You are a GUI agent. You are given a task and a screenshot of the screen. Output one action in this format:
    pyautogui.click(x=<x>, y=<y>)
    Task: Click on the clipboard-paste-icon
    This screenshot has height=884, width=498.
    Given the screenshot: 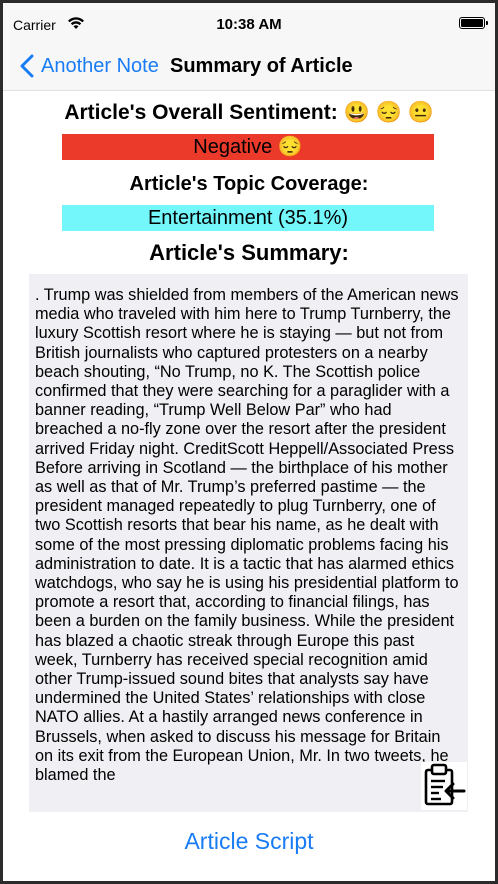 What is the action you would take?
    pyautogui.click(x=444, y=786)
    